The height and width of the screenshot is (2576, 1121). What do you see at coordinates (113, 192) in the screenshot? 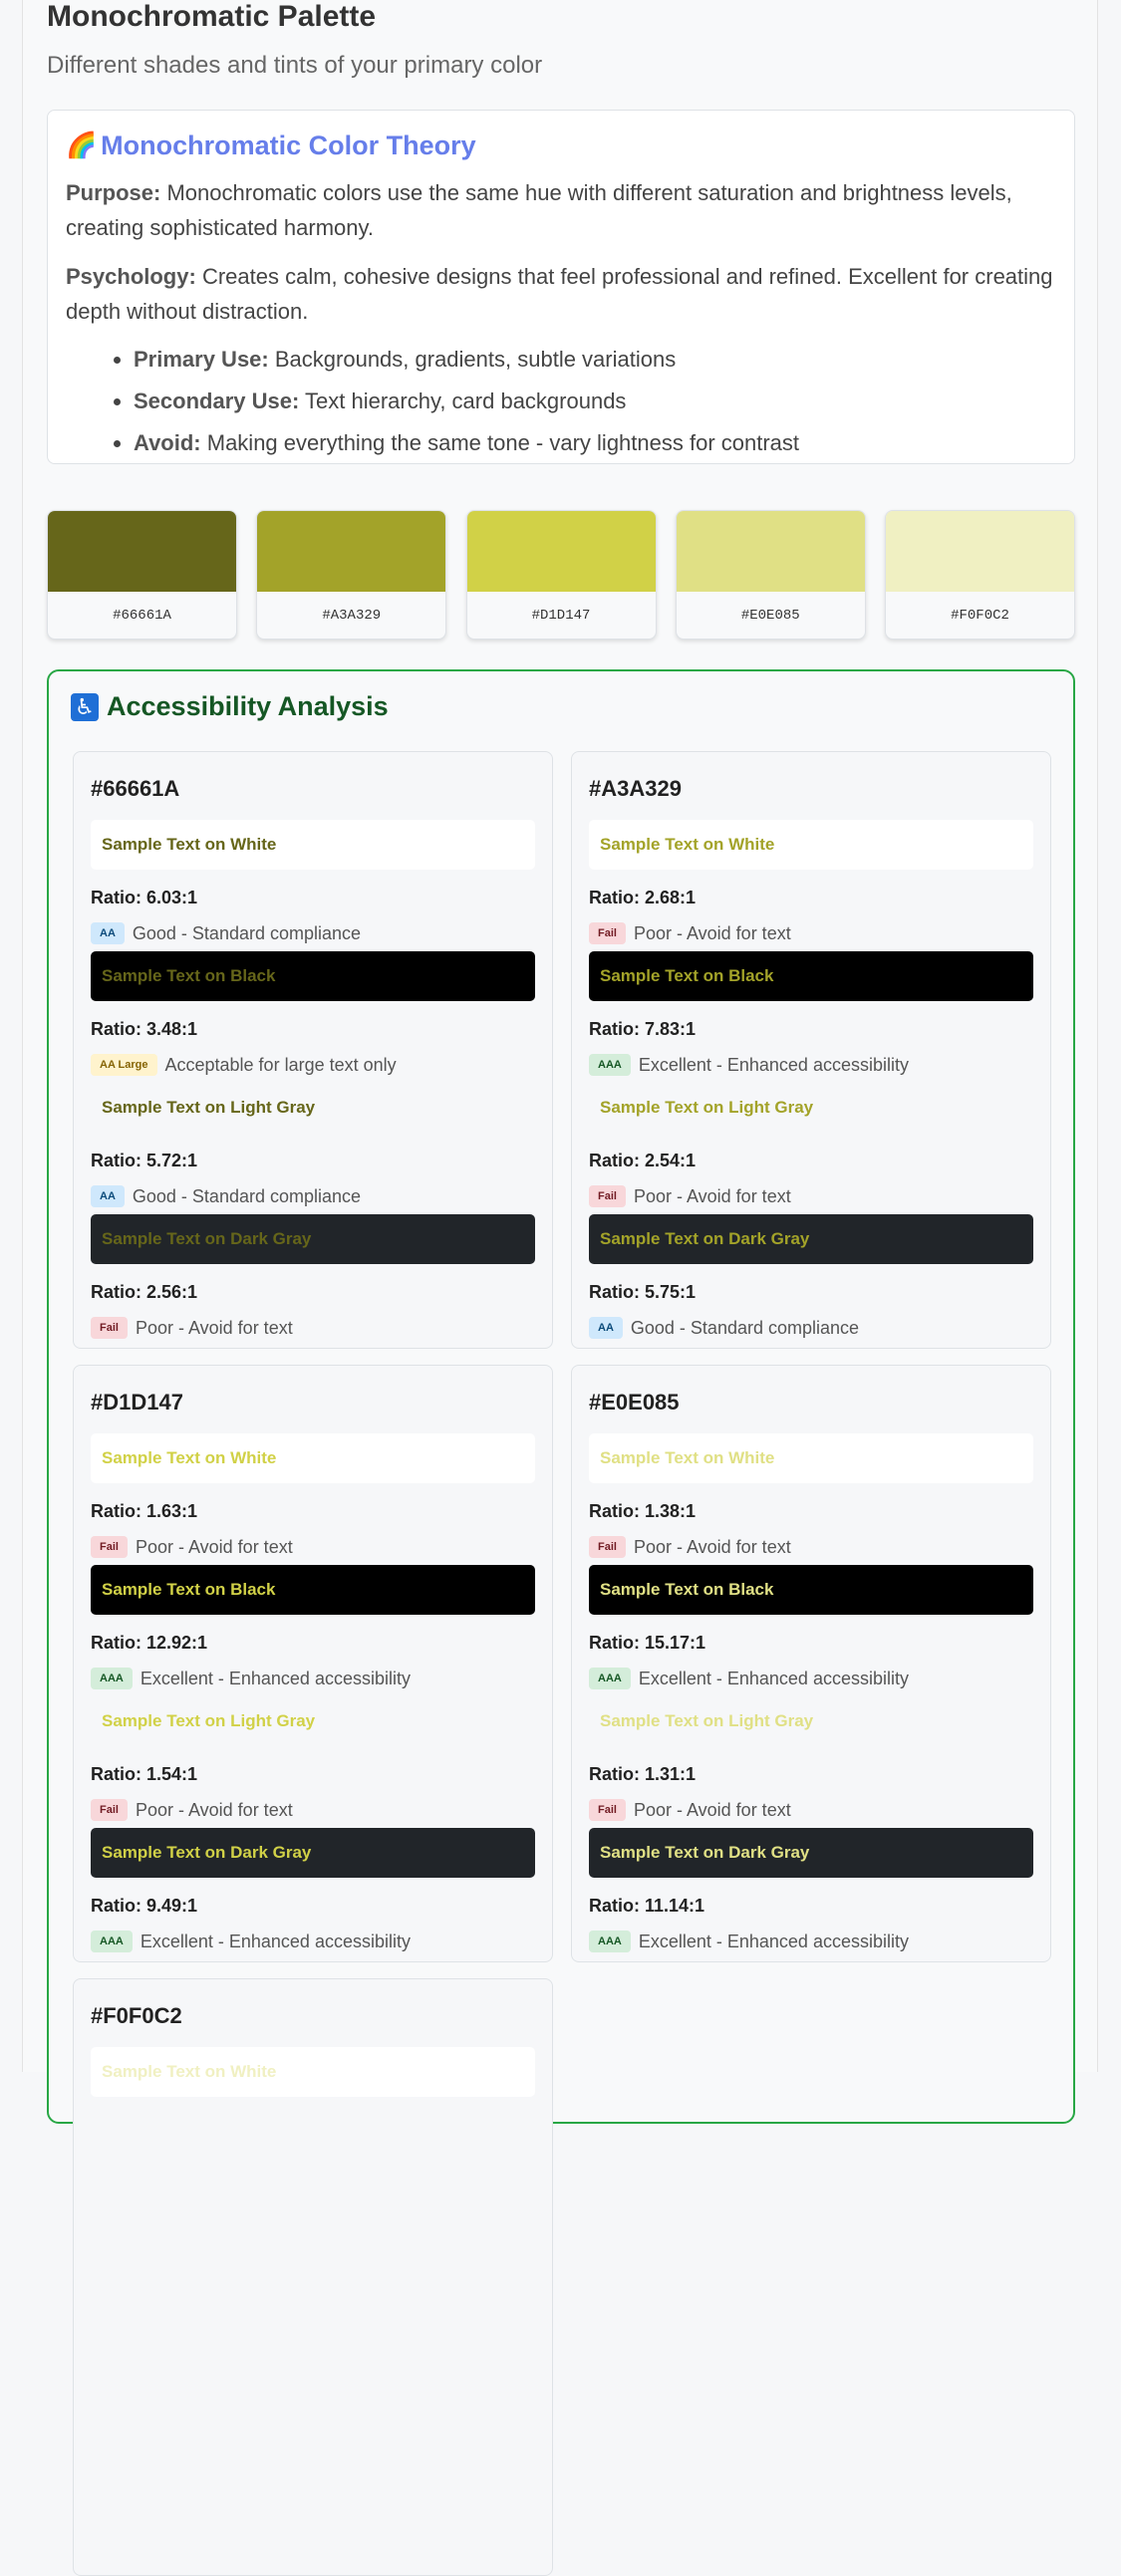
I see `purpose-label: Purpose:` at bounding box center [113, 192].